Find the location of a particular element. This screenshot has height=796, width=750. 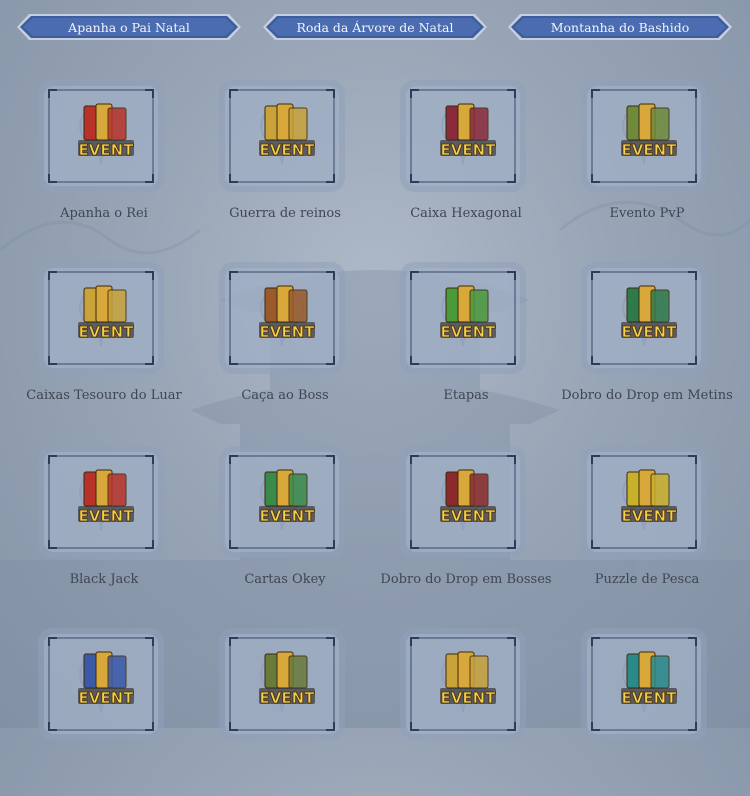

event-label: Etapas is located at coordinates (466, 395).